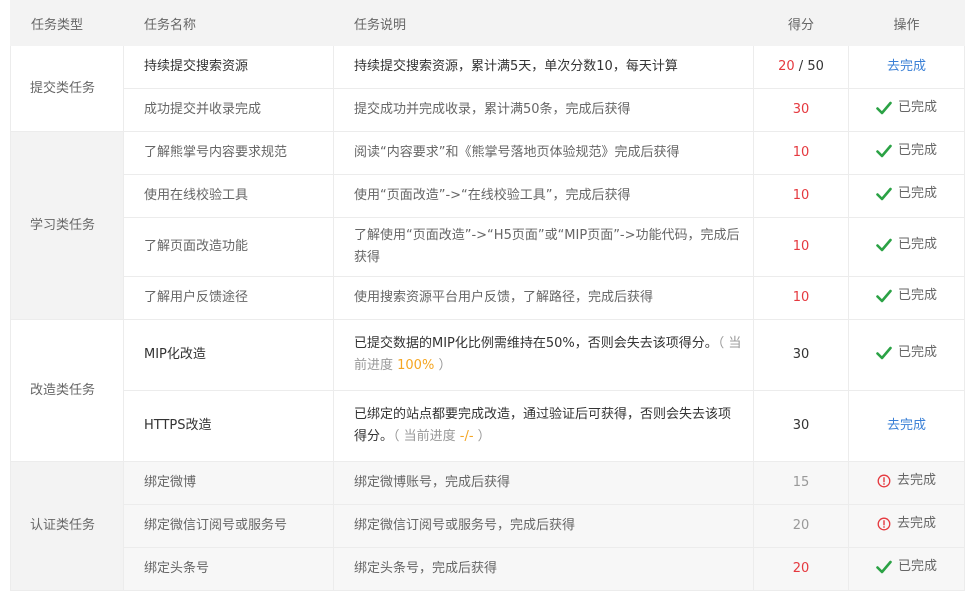  I want to click on task-desc: 提交成功并完成收录，累计满50条，完成后获得, so click(543, 110).